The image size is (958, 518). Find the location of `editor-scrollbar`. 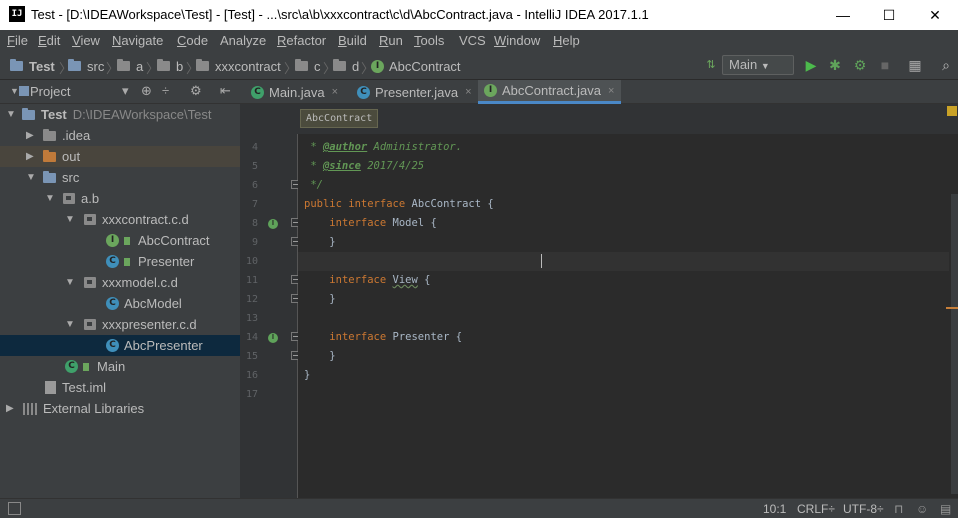

editor-scrollbar is located at coordinates (952, 316).